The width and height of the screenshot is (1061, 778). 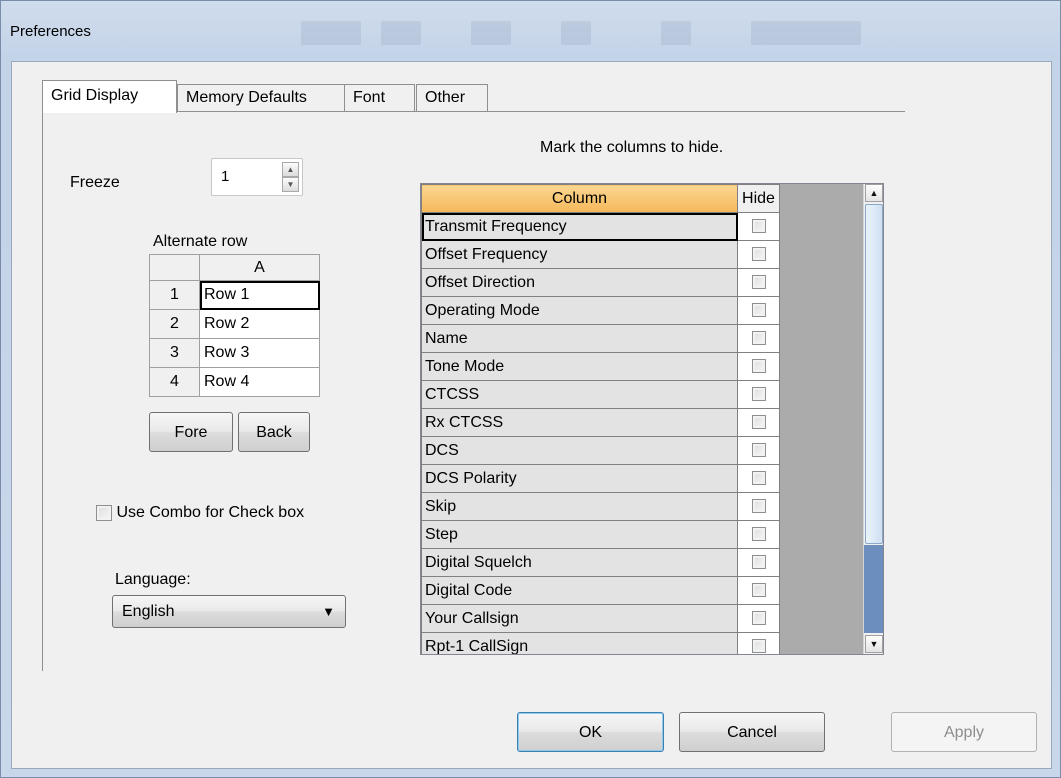 What do you see at coordinates (328, 611) in the screenshot?
I see `chevron-down-icon: ▼` at bounding box center [328, 611].